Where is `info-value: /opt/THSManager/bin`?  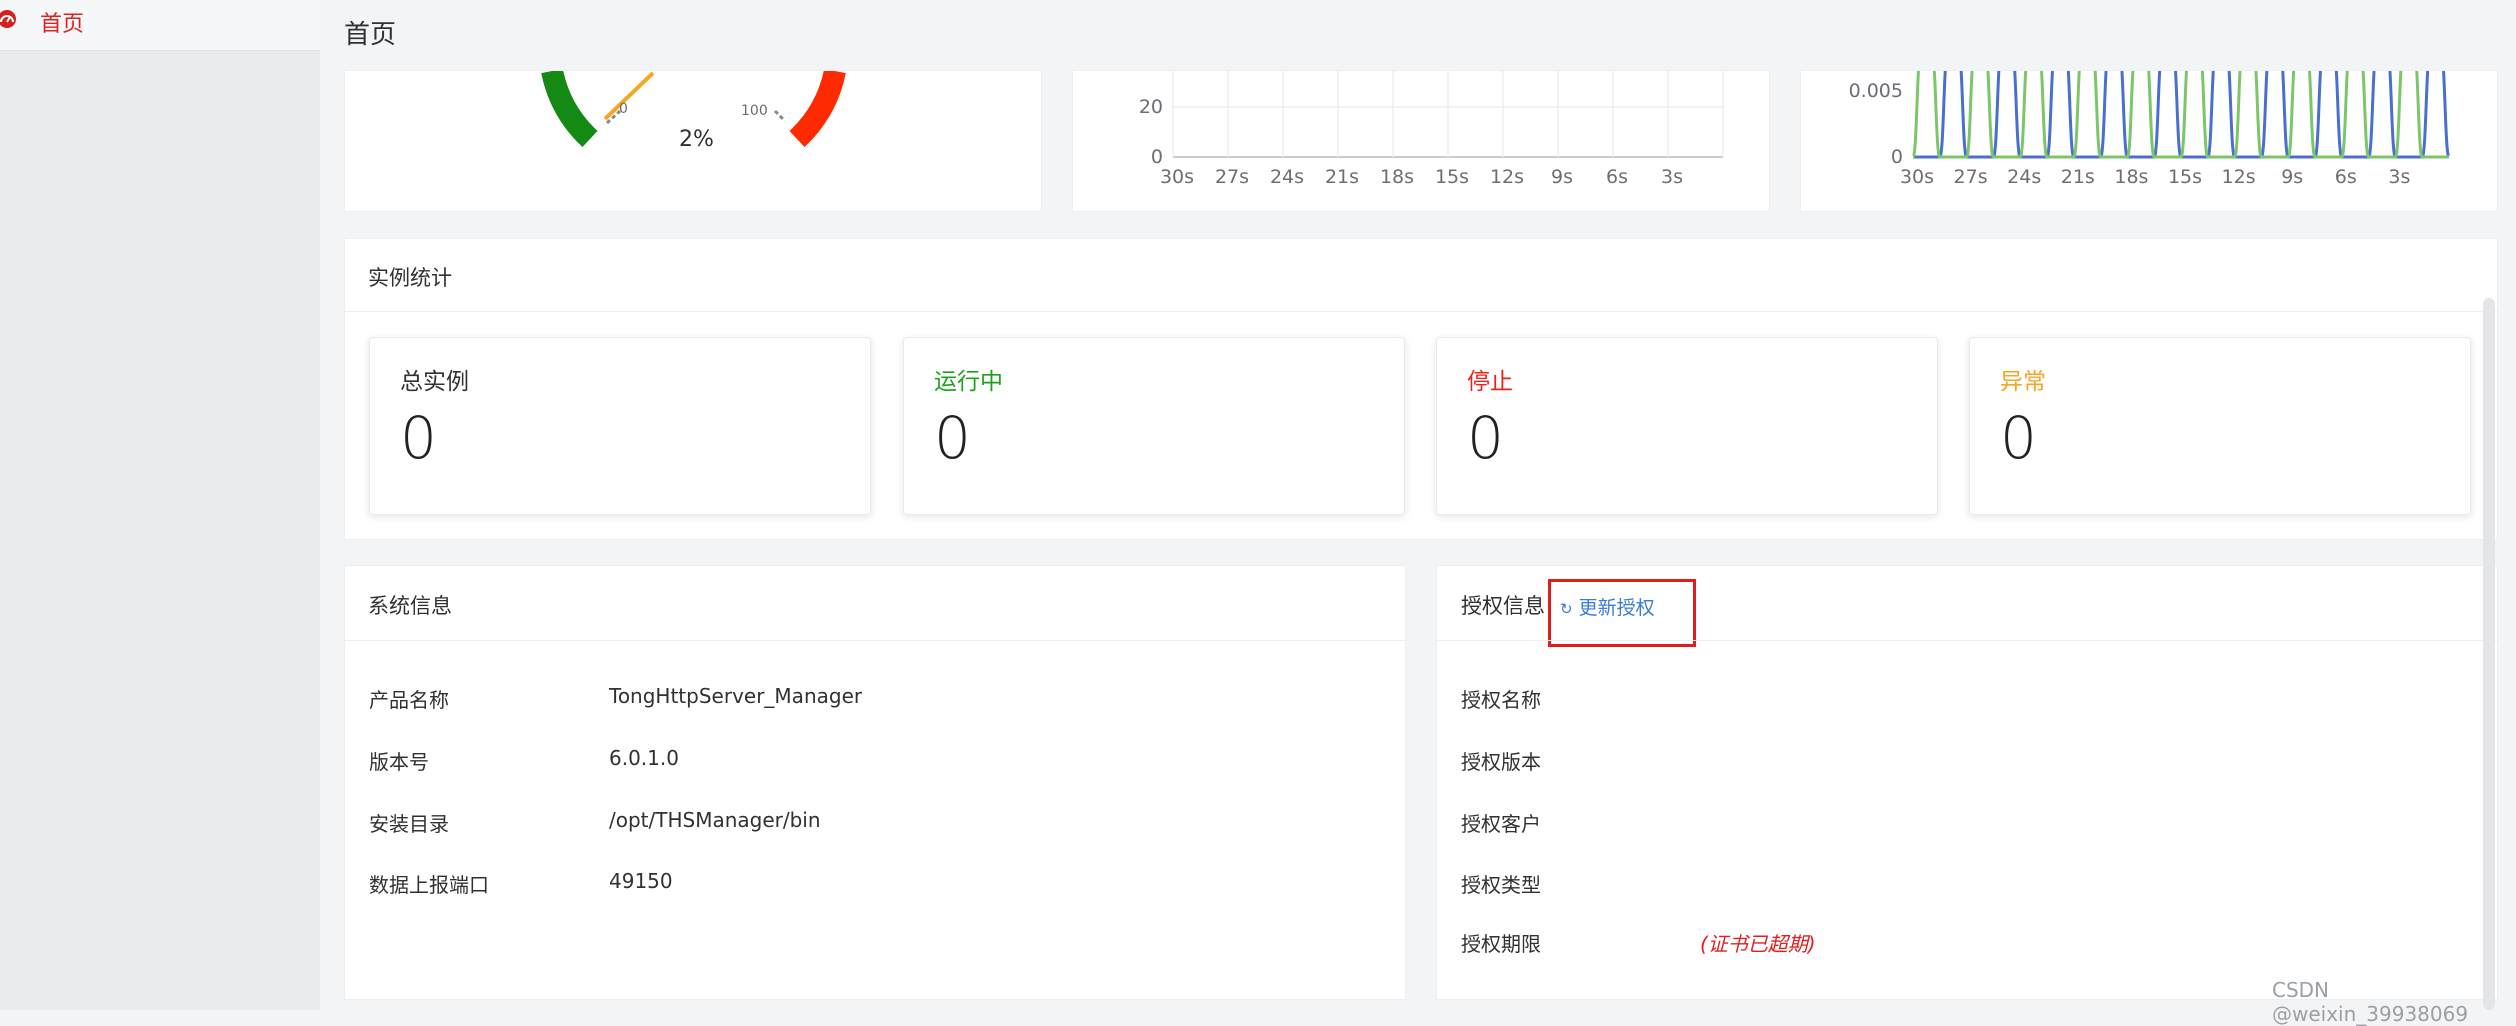 info-value: /opt/THSManager/bin is located at coordinates (715, 820).